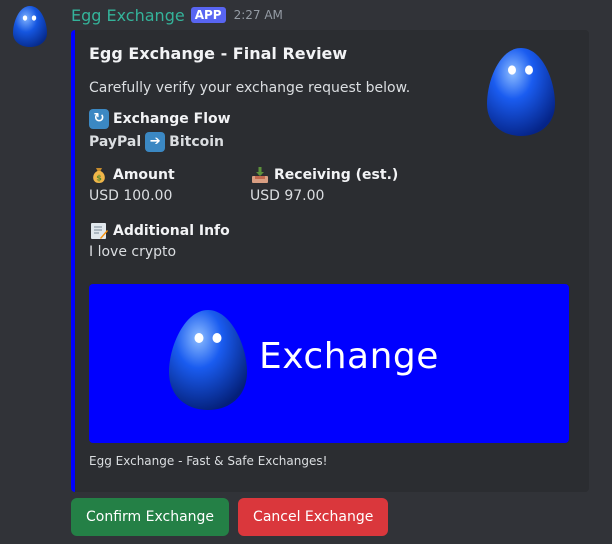 The height and width of the screenshot is (544, 612). Describe the element at coordinates (287, 196) in the screenshot. I see `field-receiving-value: USD 97.00` at that location.